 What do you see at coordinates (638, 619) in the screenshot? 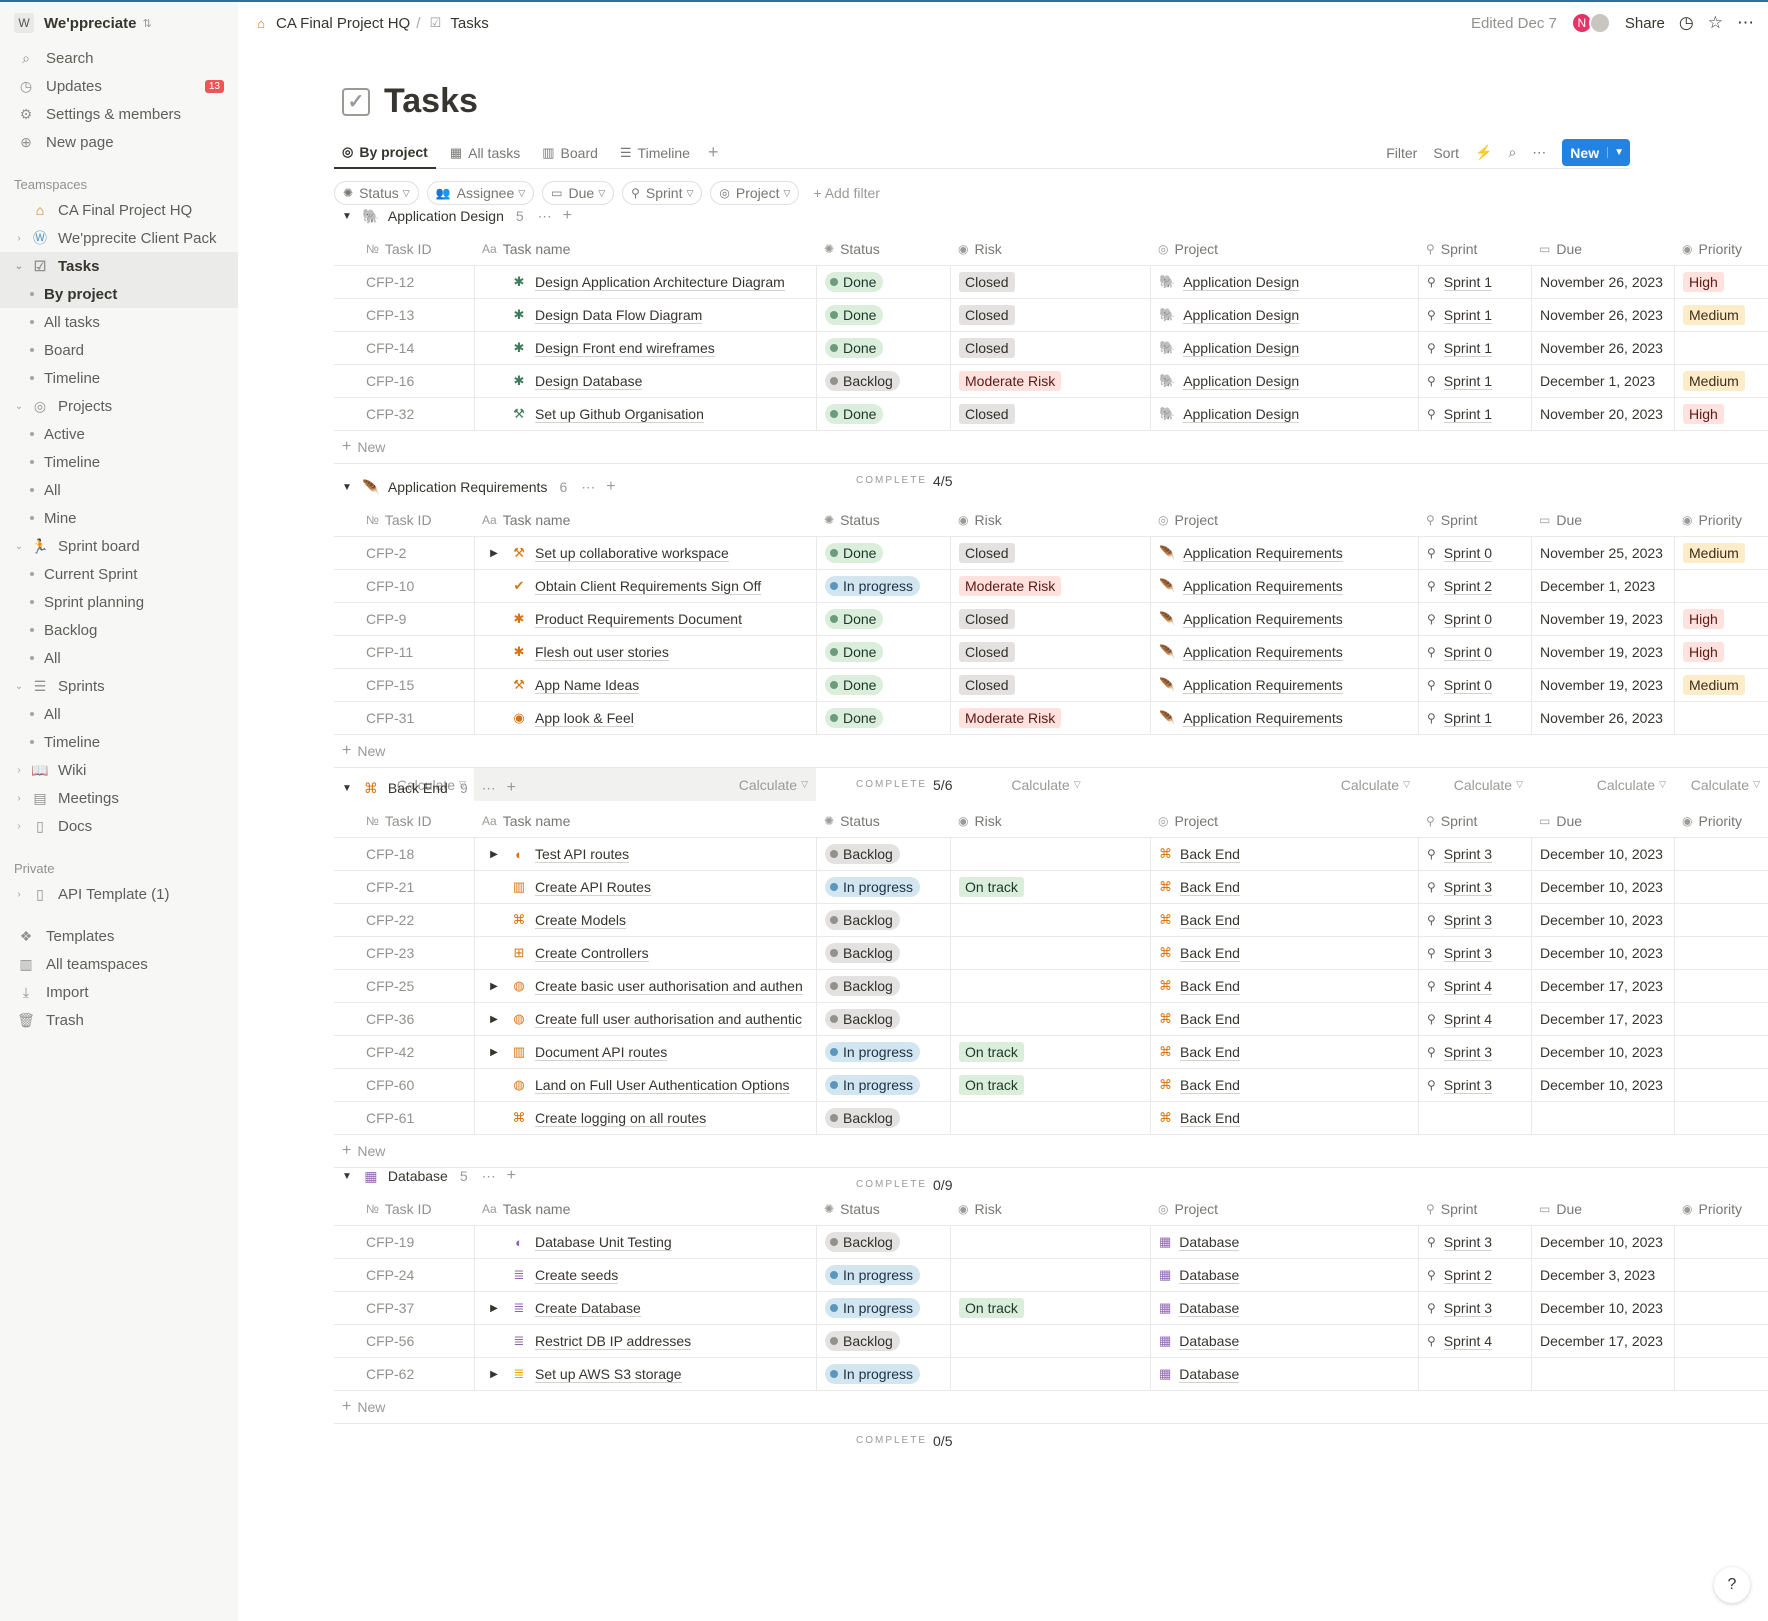
I see `task-name: Product Requirements Document` at bounding box center [638, 619].